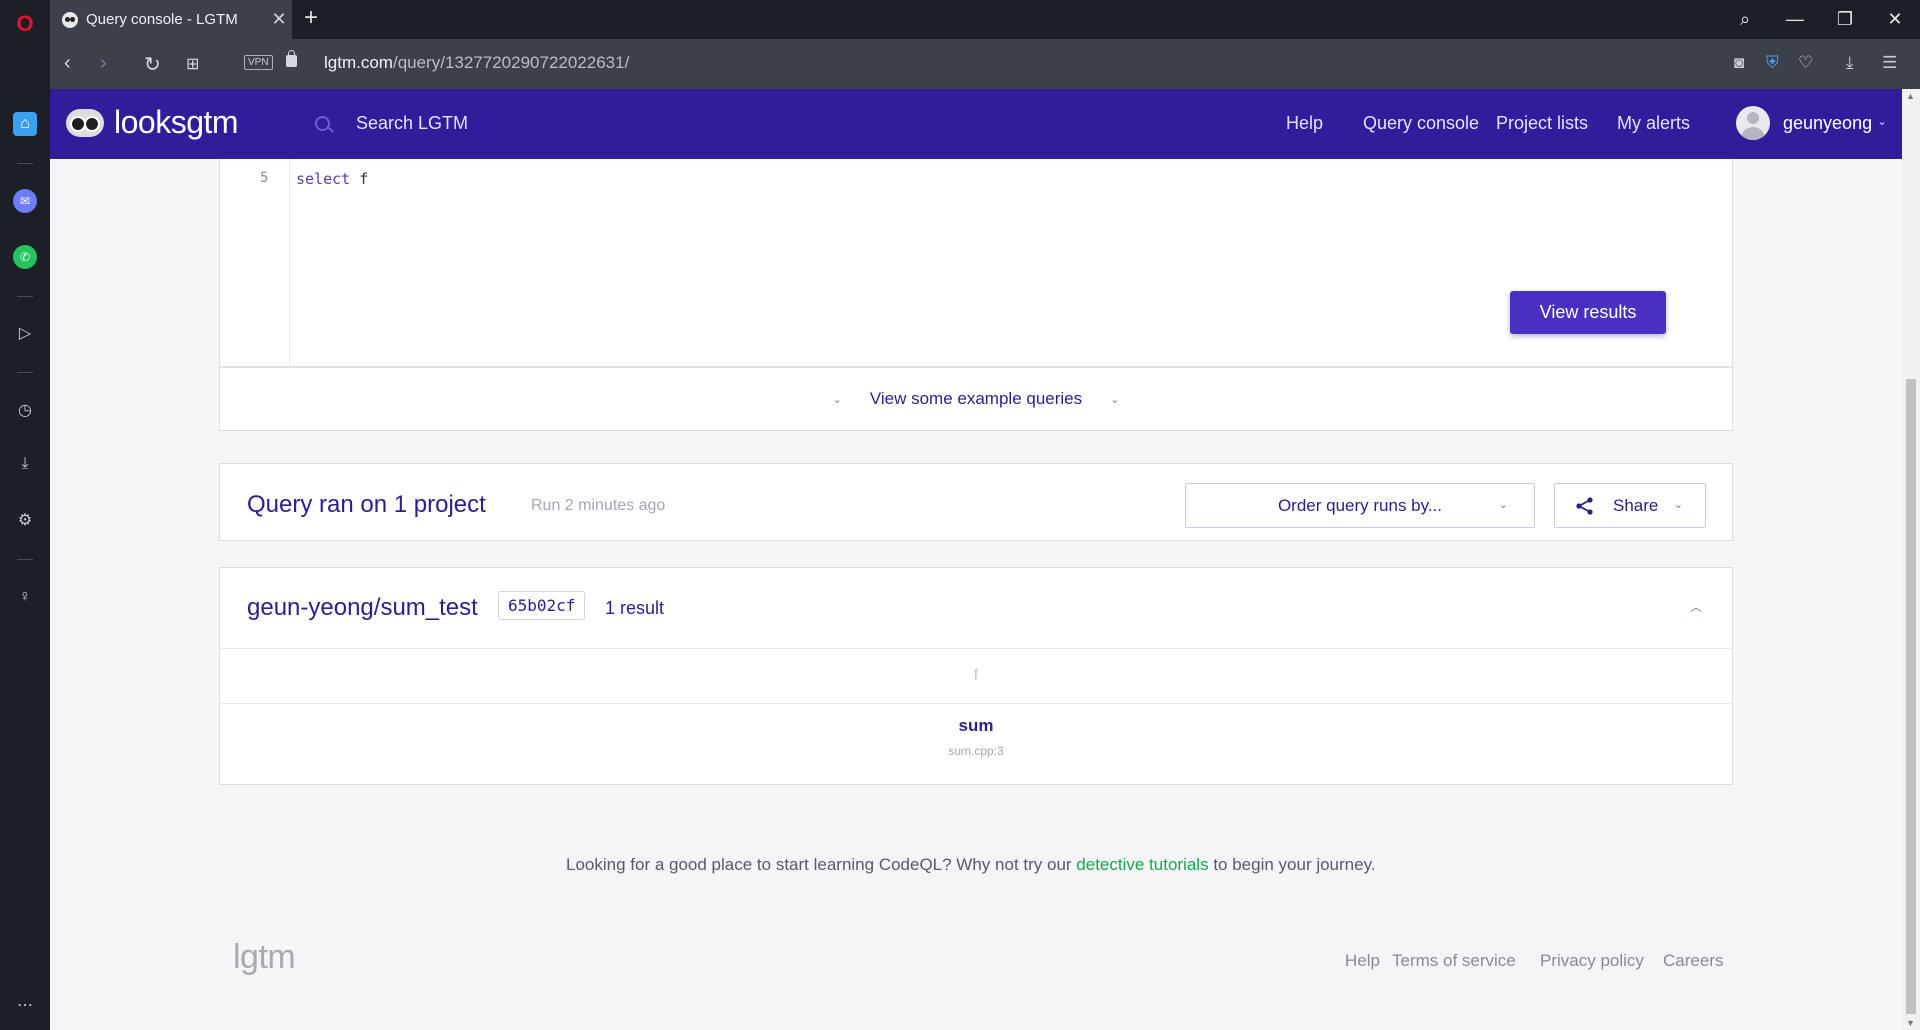 Image resolution: width=1920 pixels, height=1030 pixels. I want to click on settings-icon: ⚙, so click(25, 520).